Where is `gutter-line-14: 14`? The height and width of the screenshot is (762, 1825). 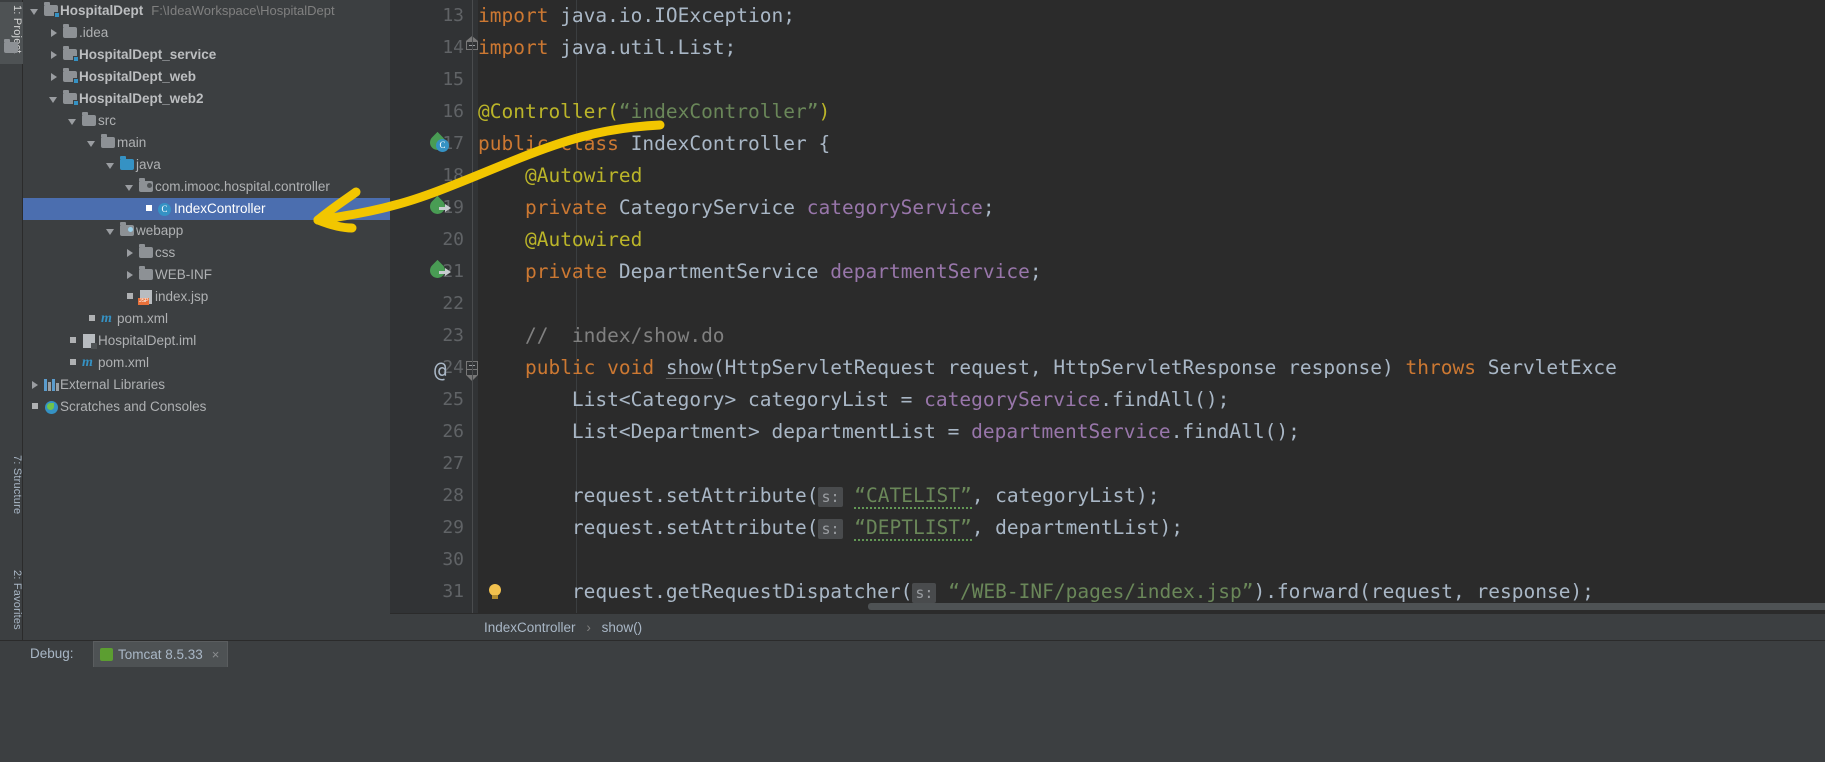
gutter-line-14: 14 is located at coordinates (434, 48).